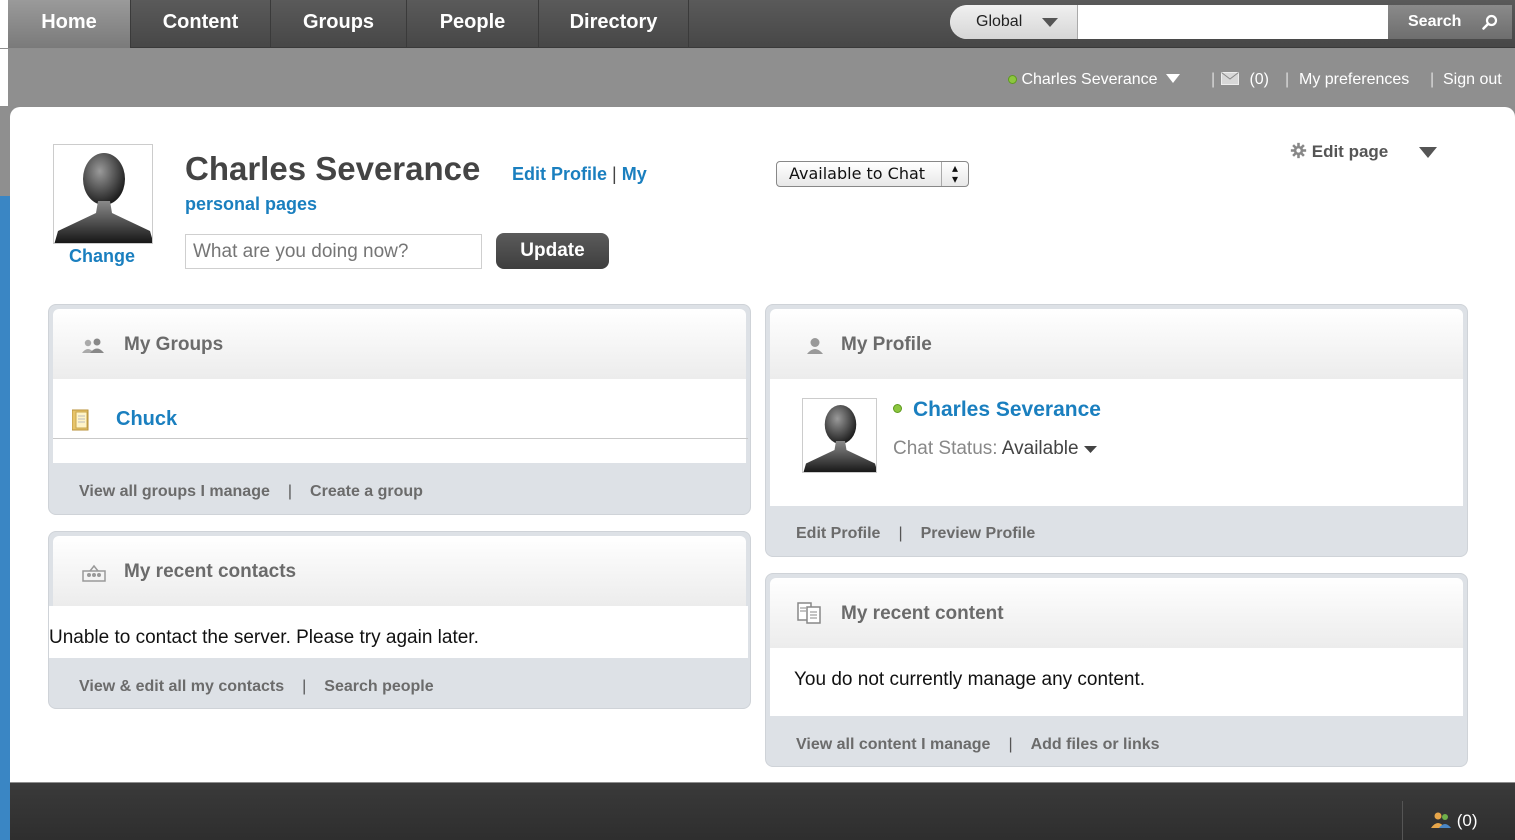 The image size is (1515, 840). Describe the element at coordinates (251, 204) in the screenshot. I see `my-personal-pages-link: personal pages` at that location.